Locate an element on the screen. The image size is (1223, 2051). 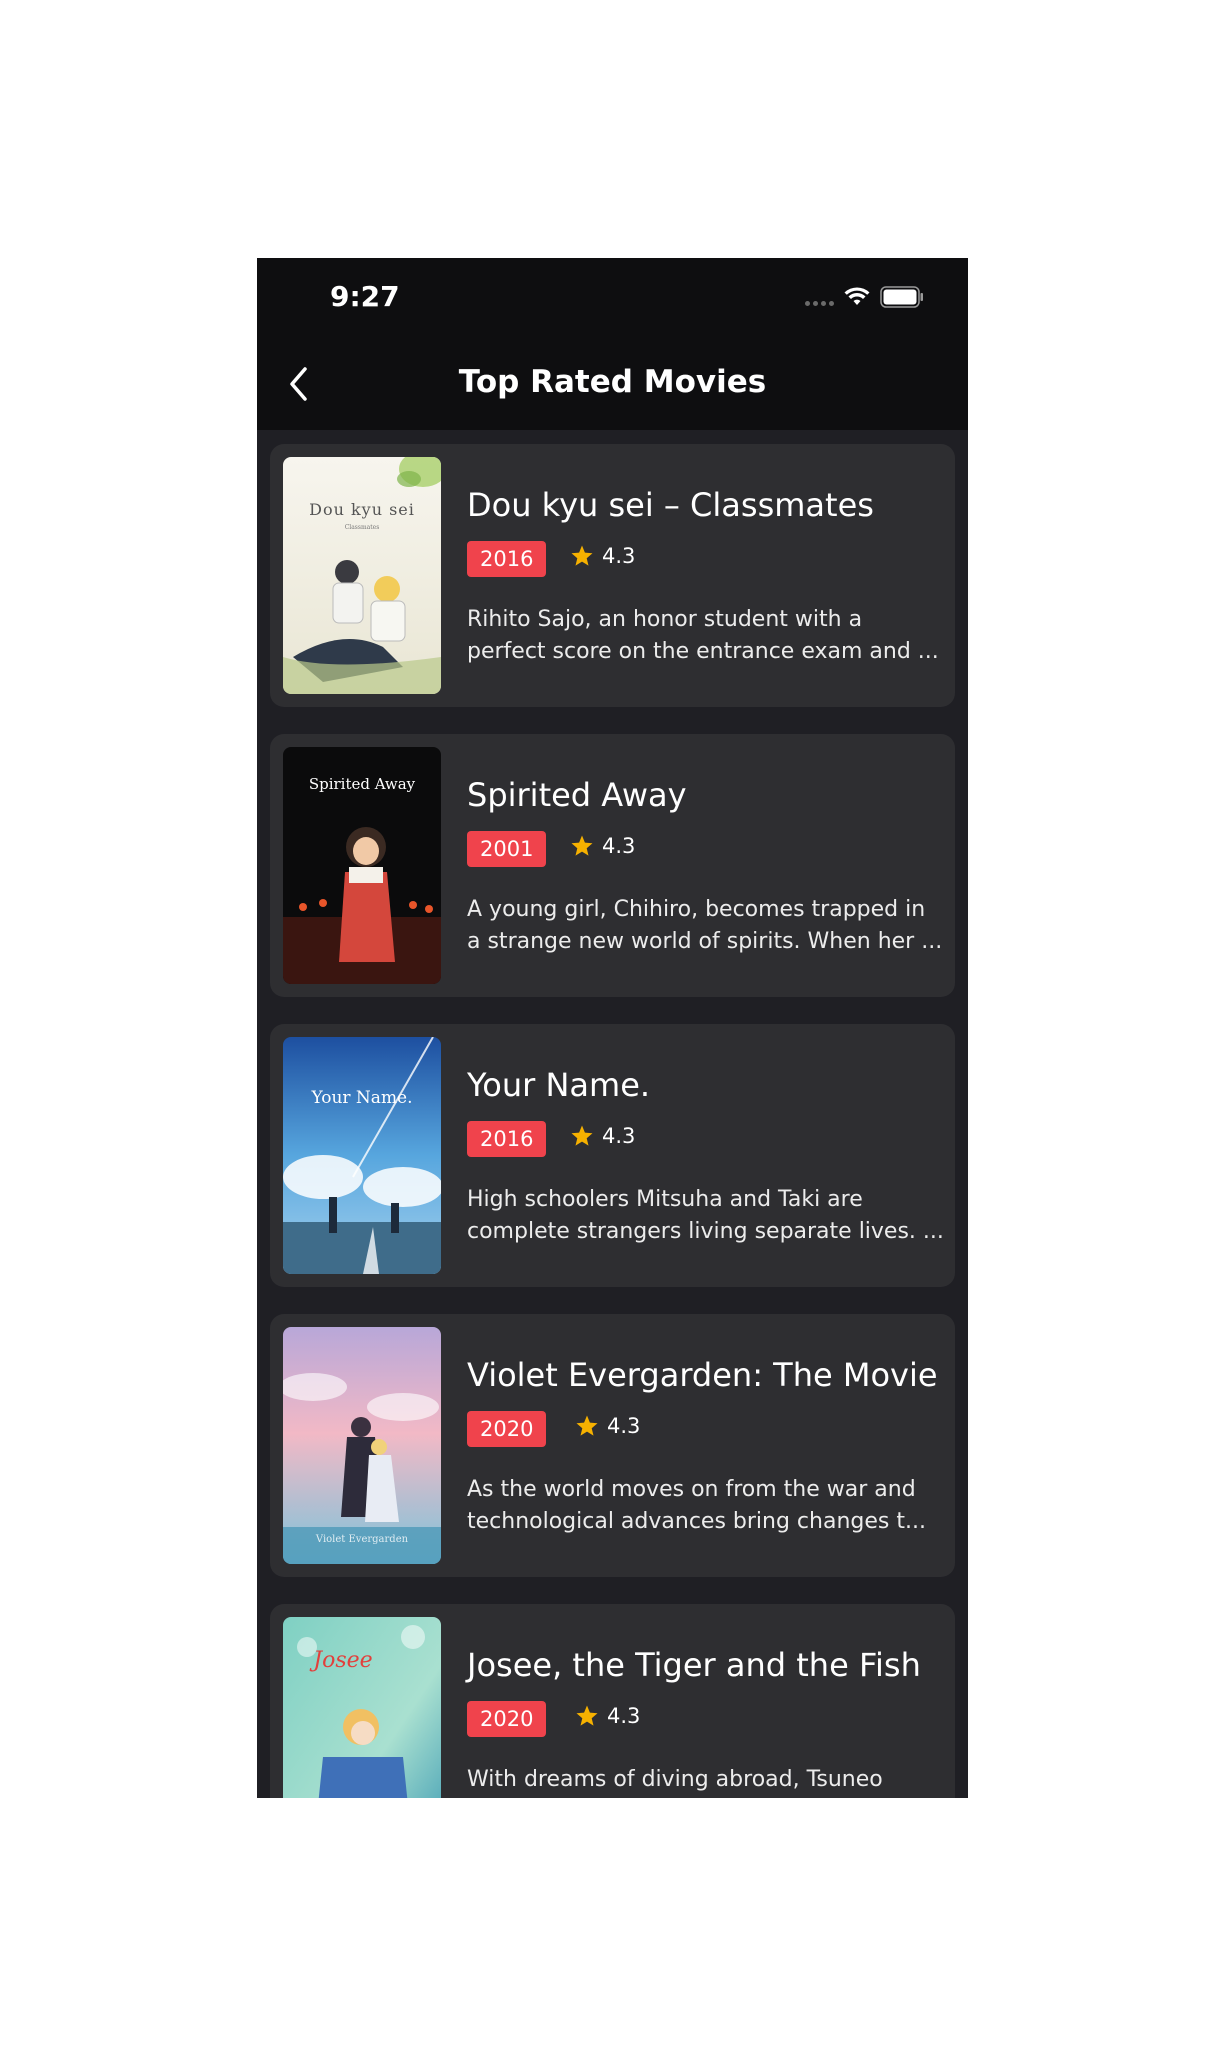
movie-title: Violet Evergarden: The Movie is located at coordinates (702, 1375).